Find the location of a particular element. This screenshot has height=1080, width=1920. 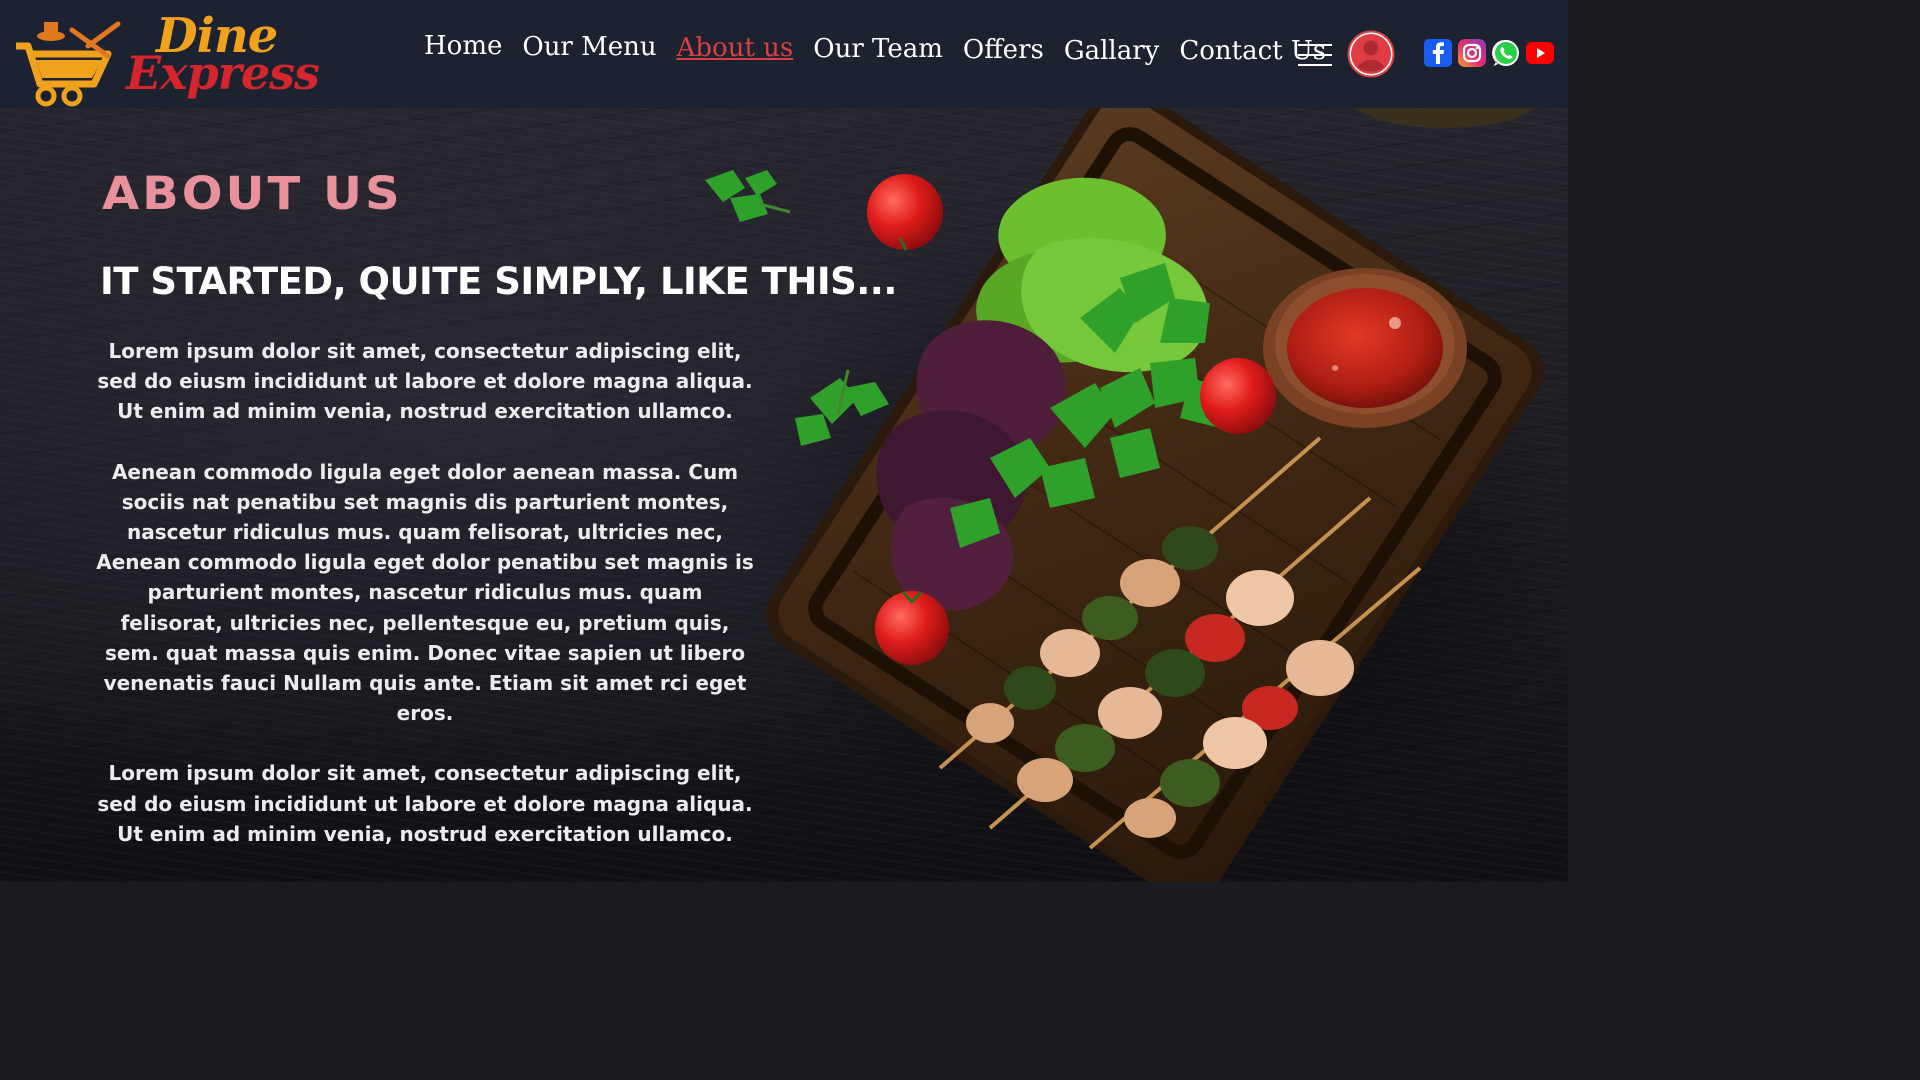

nav-gallary: Gallary is located at coordinates (1112, 51).